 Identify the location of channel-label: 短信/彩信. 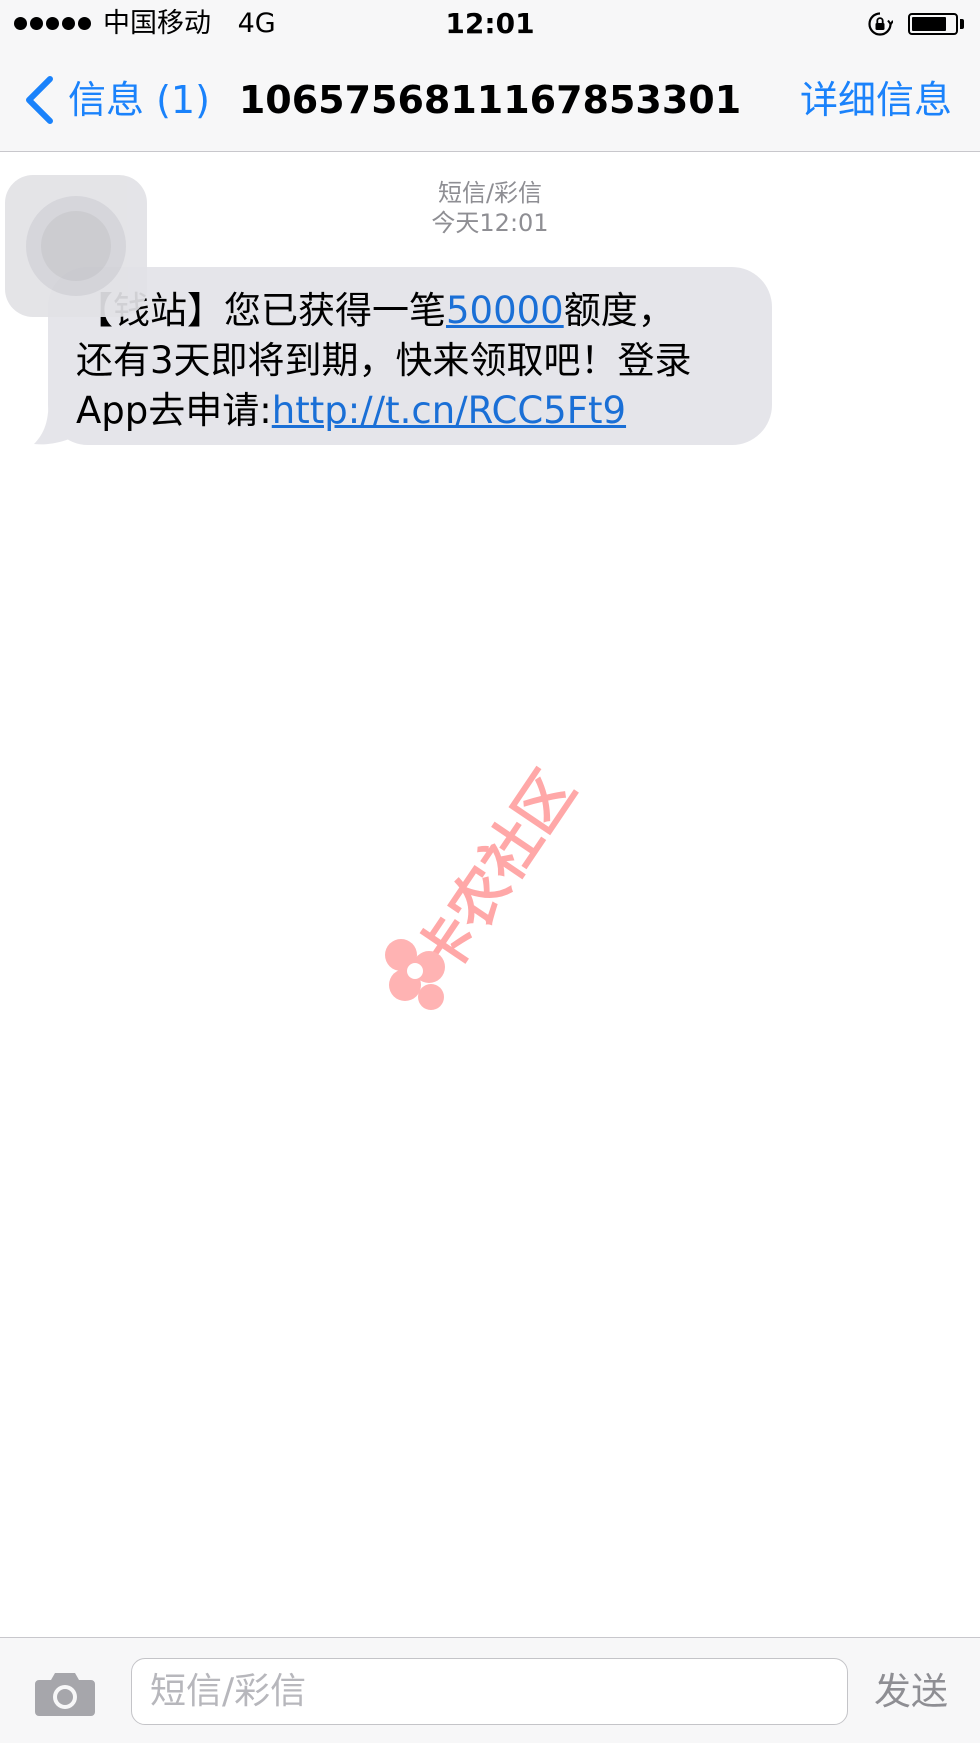
(490, 193).